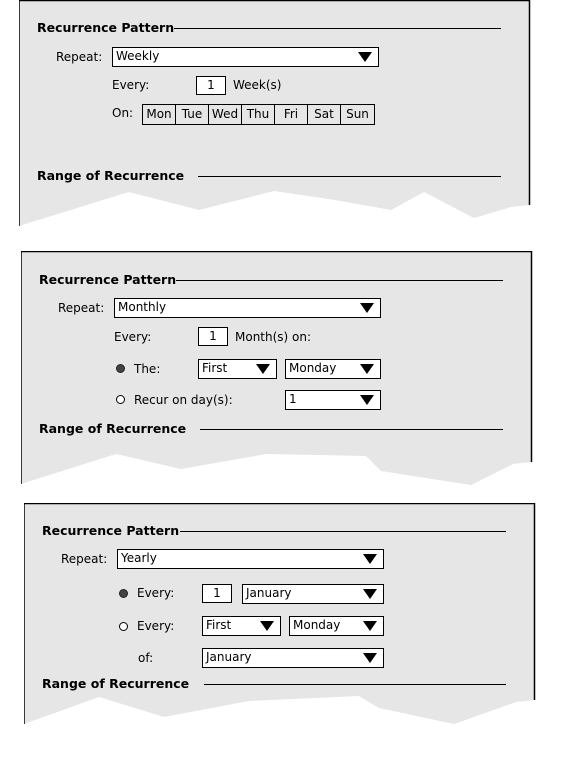 This screenshot has height=773, width=563. I want to click on every-weekday-dropdown: Monday, so click(336, 626).